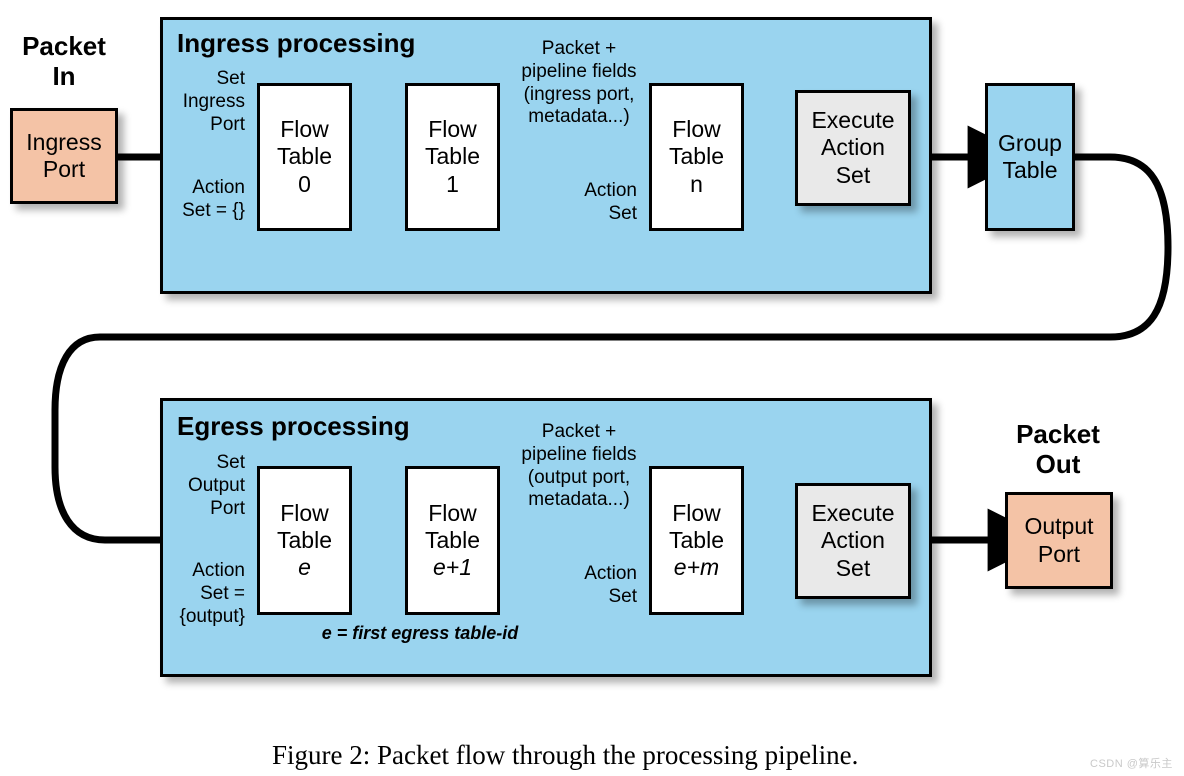 This screenshot has width=1184, height=776. I want to click on egress-set-port-note: Set Output Port, so click(216, 485).